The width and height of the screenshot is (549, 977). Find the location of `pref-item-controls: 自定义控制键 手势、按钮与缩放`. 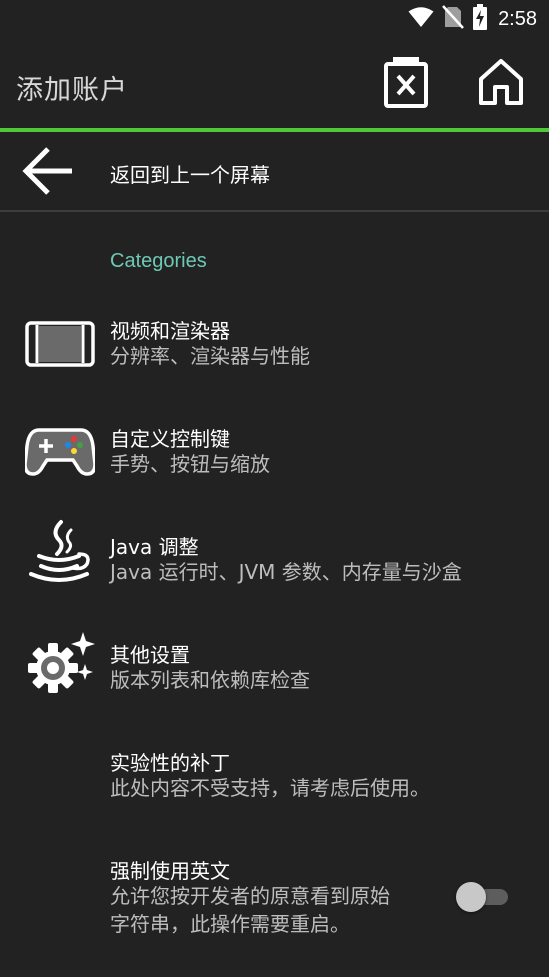

pref-item-controls: 自定义控制键 手势、按钮与缩放 is located at coordinates (274, 458).